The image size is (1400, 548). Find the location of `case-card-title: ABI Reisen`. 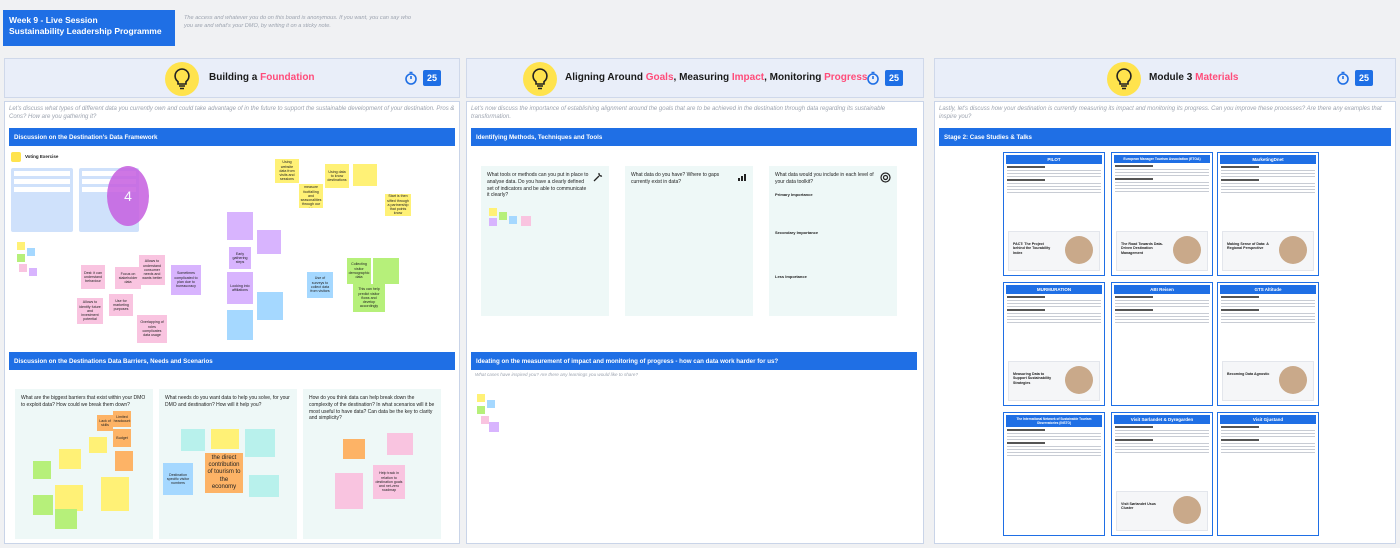

case-card-title: ABI Reisen is located at coordinates (1162, 289).